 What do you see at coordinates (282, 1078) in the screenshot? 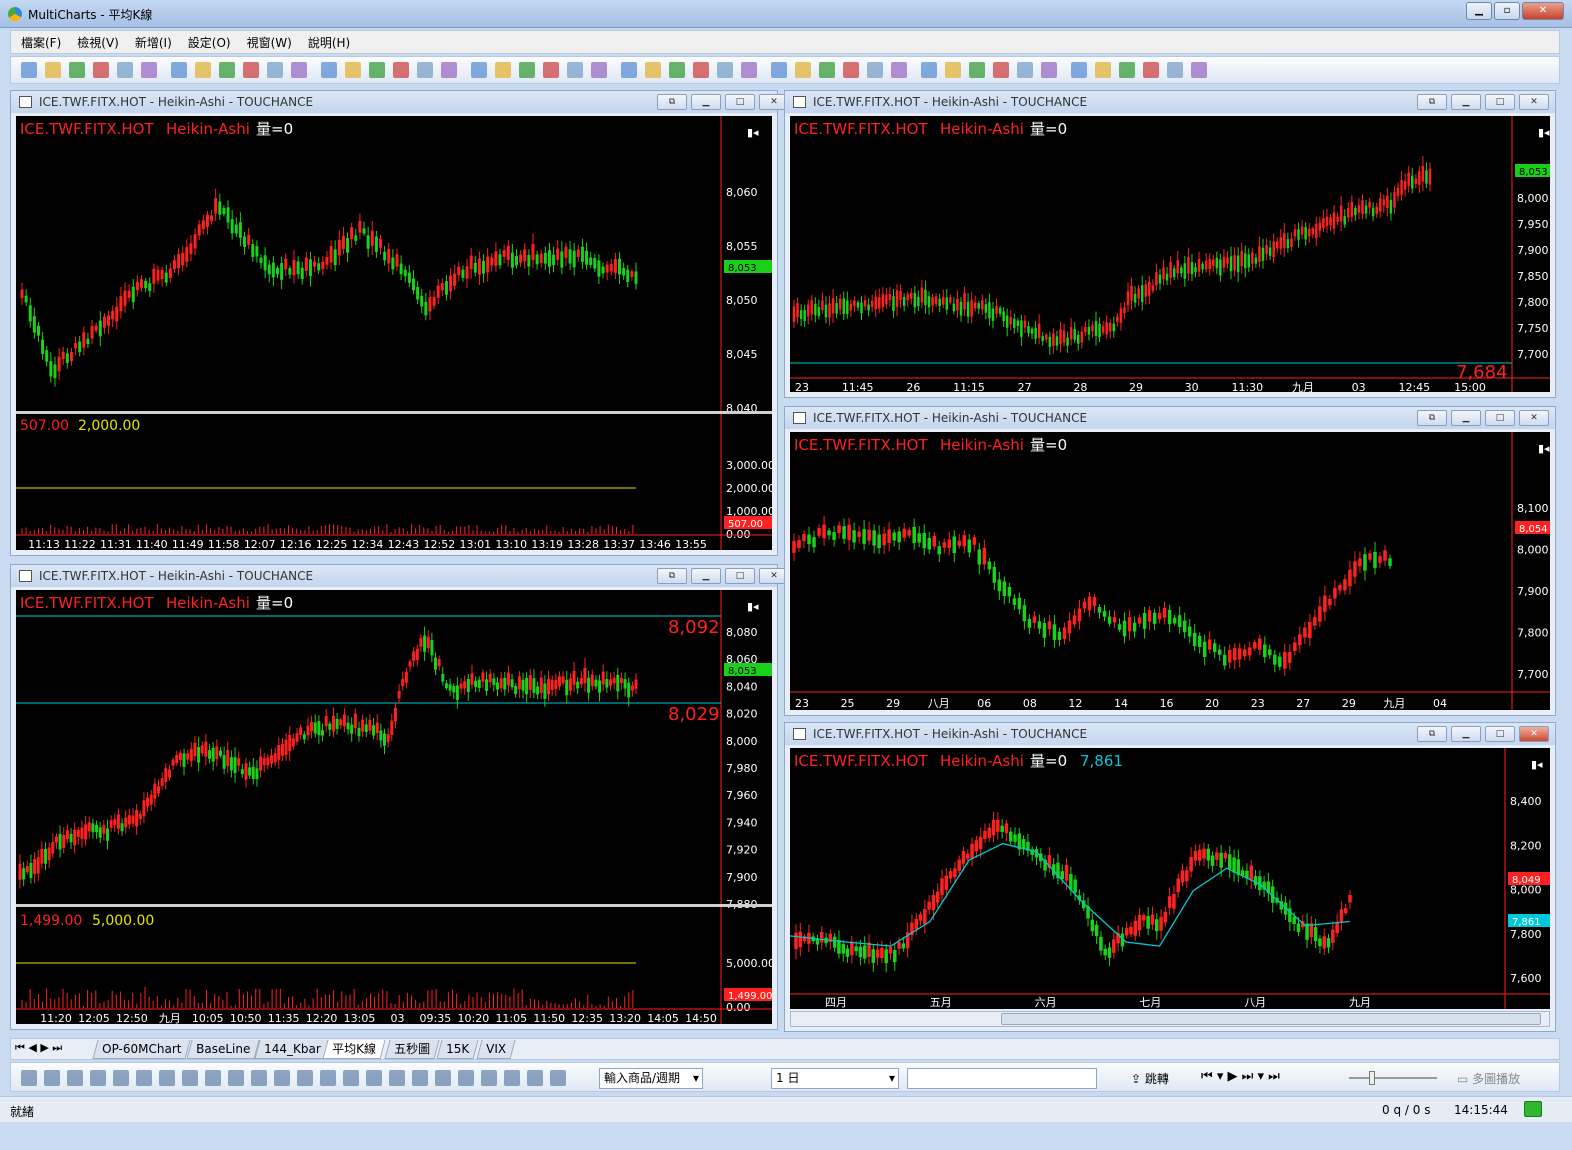
I see `magnet-icon` at bounding box center [282, 1078].